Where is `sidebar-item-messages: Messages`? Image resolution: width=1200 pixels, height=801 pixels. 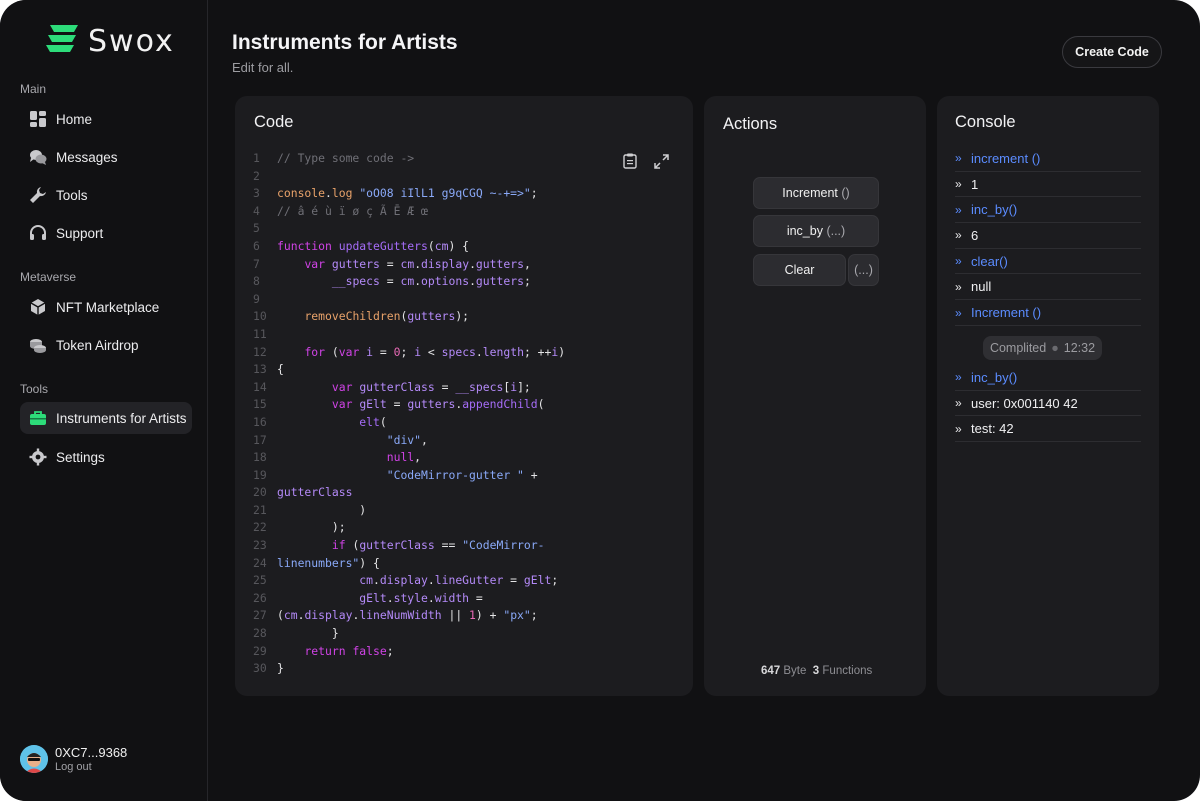 sidebar-item-messages: Messages is located at coordinates (106, 157).